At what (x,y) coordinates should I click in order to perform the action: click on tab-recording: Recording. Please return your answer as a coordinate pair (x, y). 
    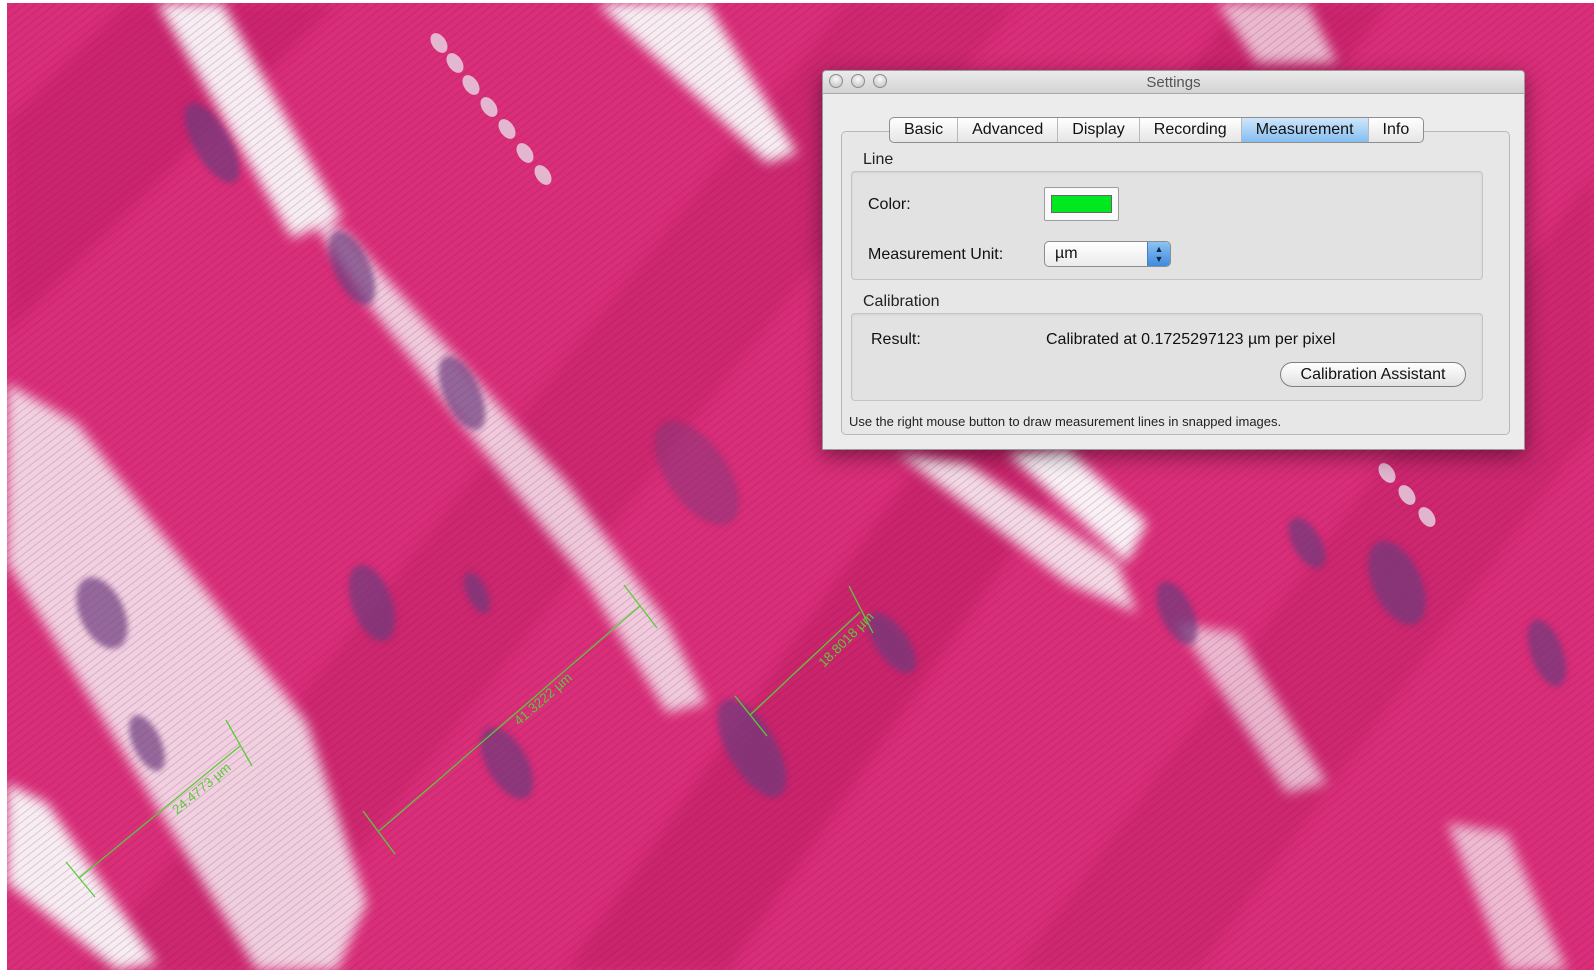
    Looking at the image, I should click on (1191, 130).